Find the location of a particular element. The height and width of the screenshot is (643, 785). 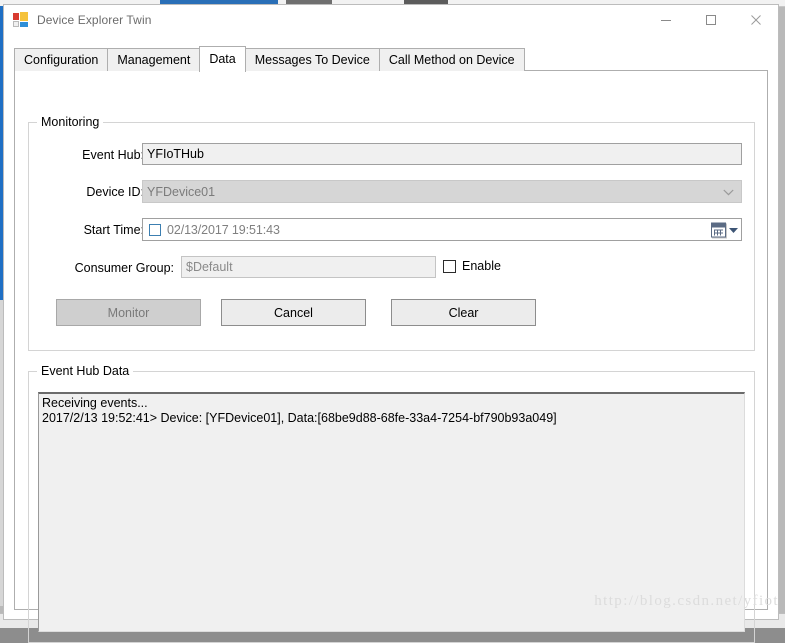

consumer-group-label: Consumer Group: is located at coordinates (124, 268).